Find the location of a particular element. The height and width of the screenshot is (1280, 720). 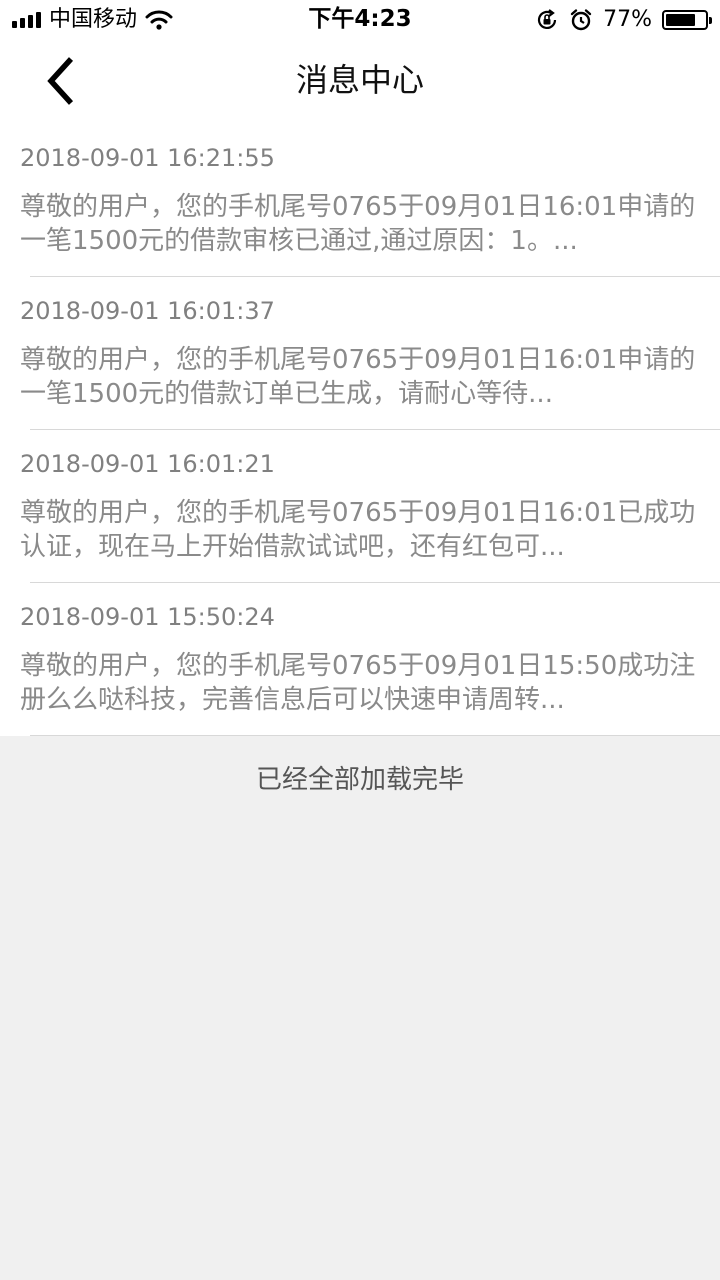

orientation-lock-icon is located at coordinates (547, 19).